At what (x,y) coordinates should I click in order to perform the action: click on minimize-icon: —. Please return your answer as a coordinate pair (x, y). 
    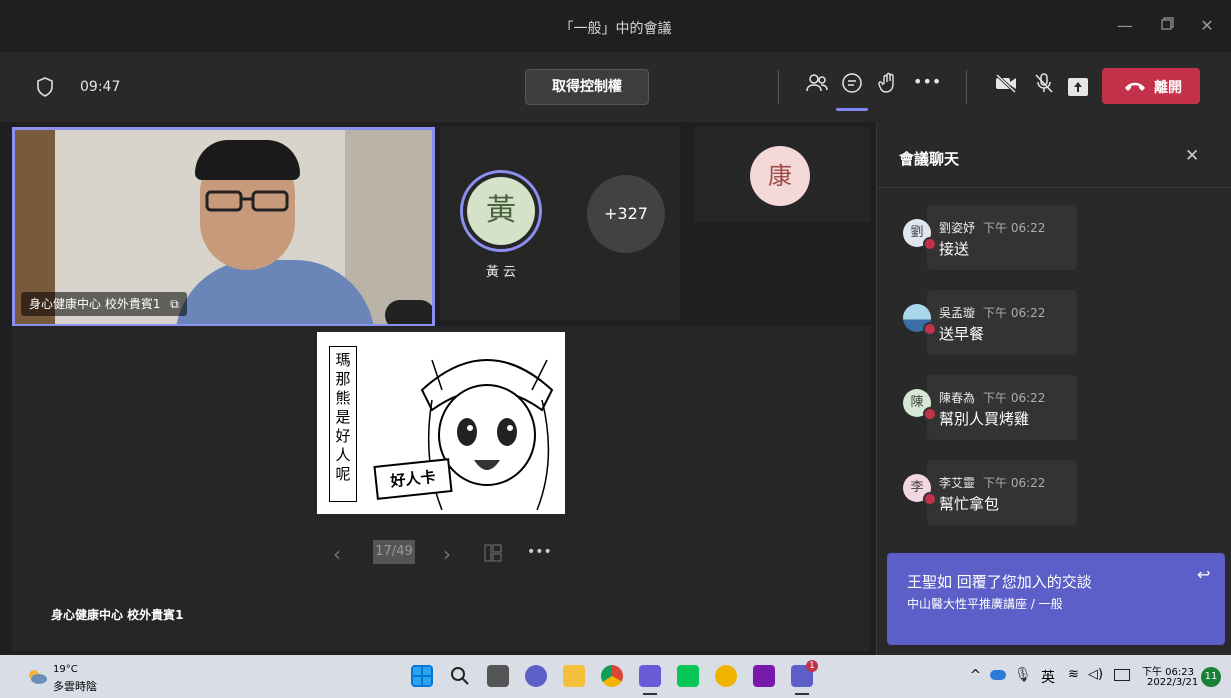
    Looking at the image, I should click on (1125, 26).